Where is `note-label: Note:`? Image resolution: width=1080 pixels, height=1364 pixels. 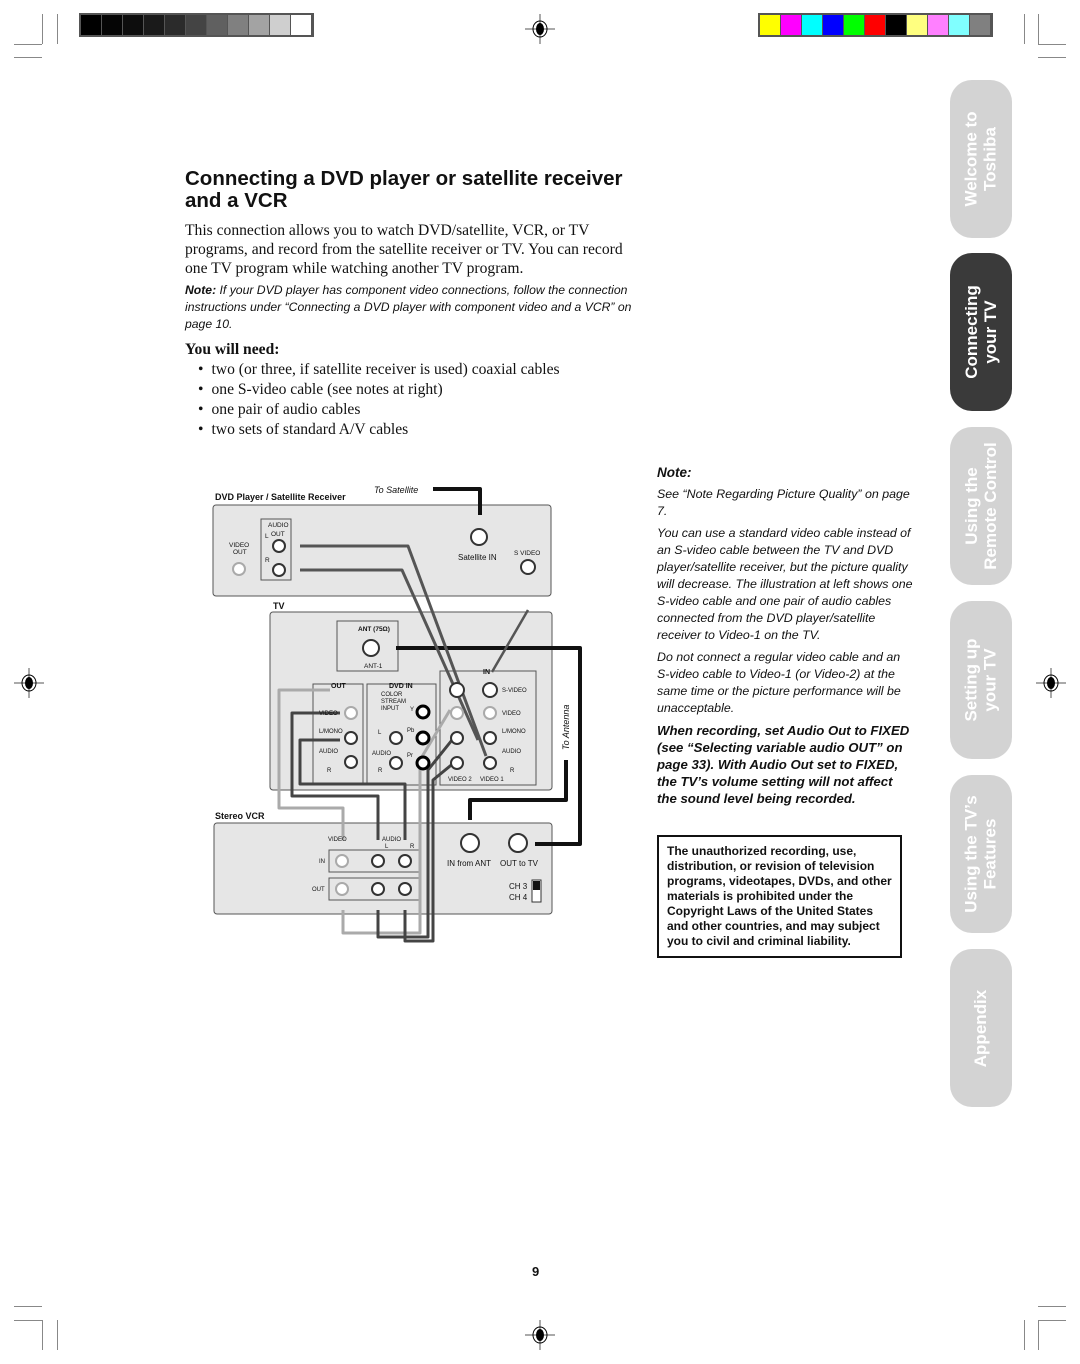 note-label: Note: is located at coordinates (201, 290).